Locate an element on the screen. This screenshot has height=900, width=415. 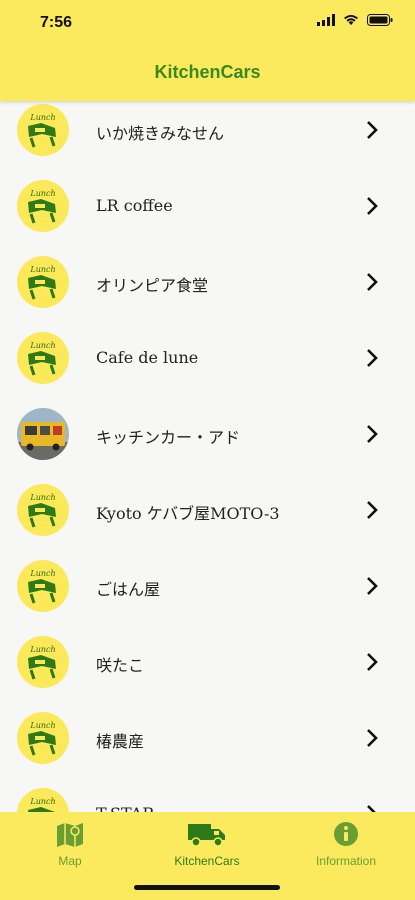
tab-map-label: Map is located at coordinates (70, 861).